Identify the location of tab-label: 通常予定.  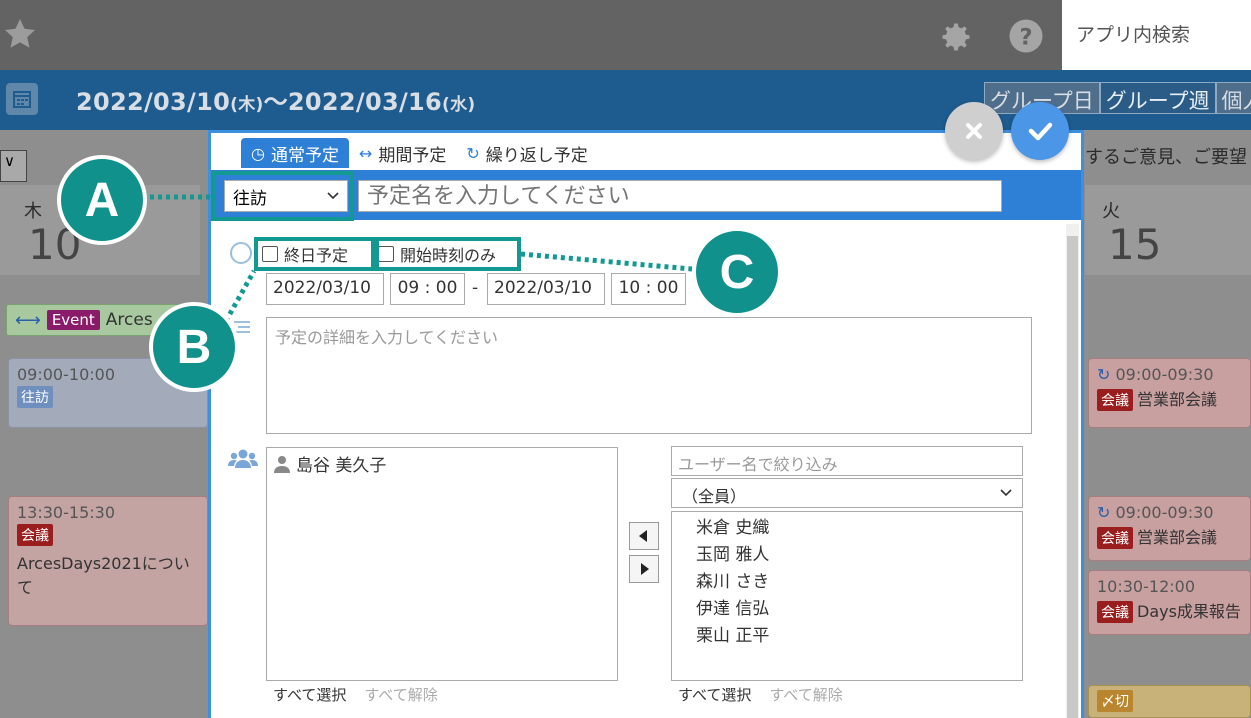
(304, 155).